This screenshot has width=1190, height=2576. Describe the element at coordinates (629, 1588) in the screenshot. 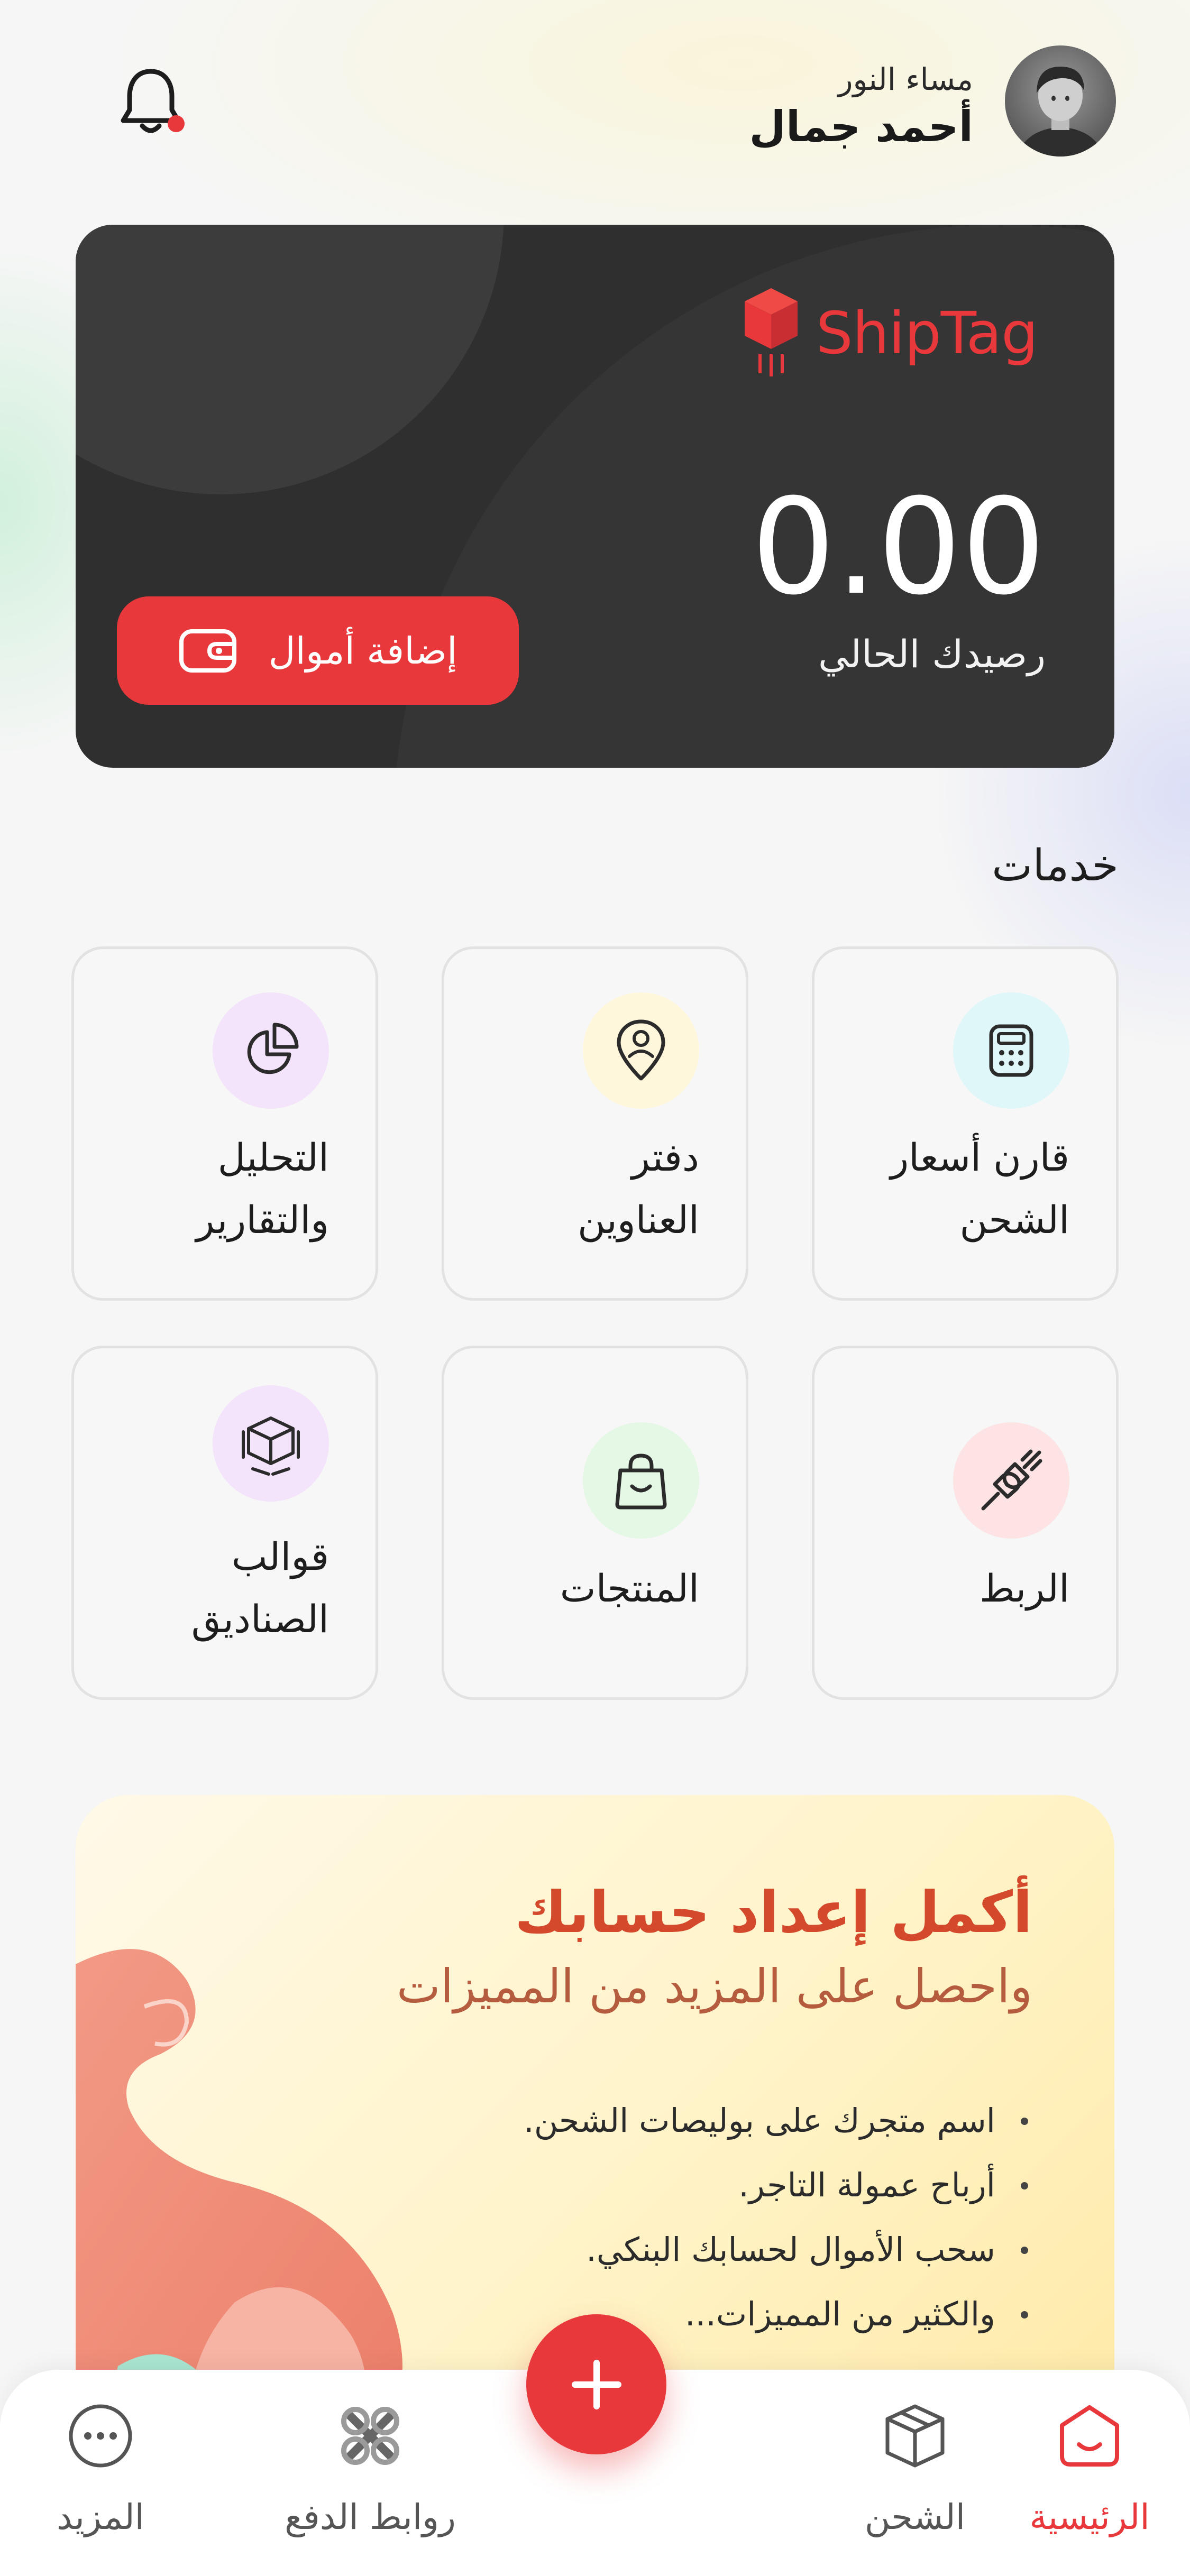

I see `service-label: المنتجات` at that location.